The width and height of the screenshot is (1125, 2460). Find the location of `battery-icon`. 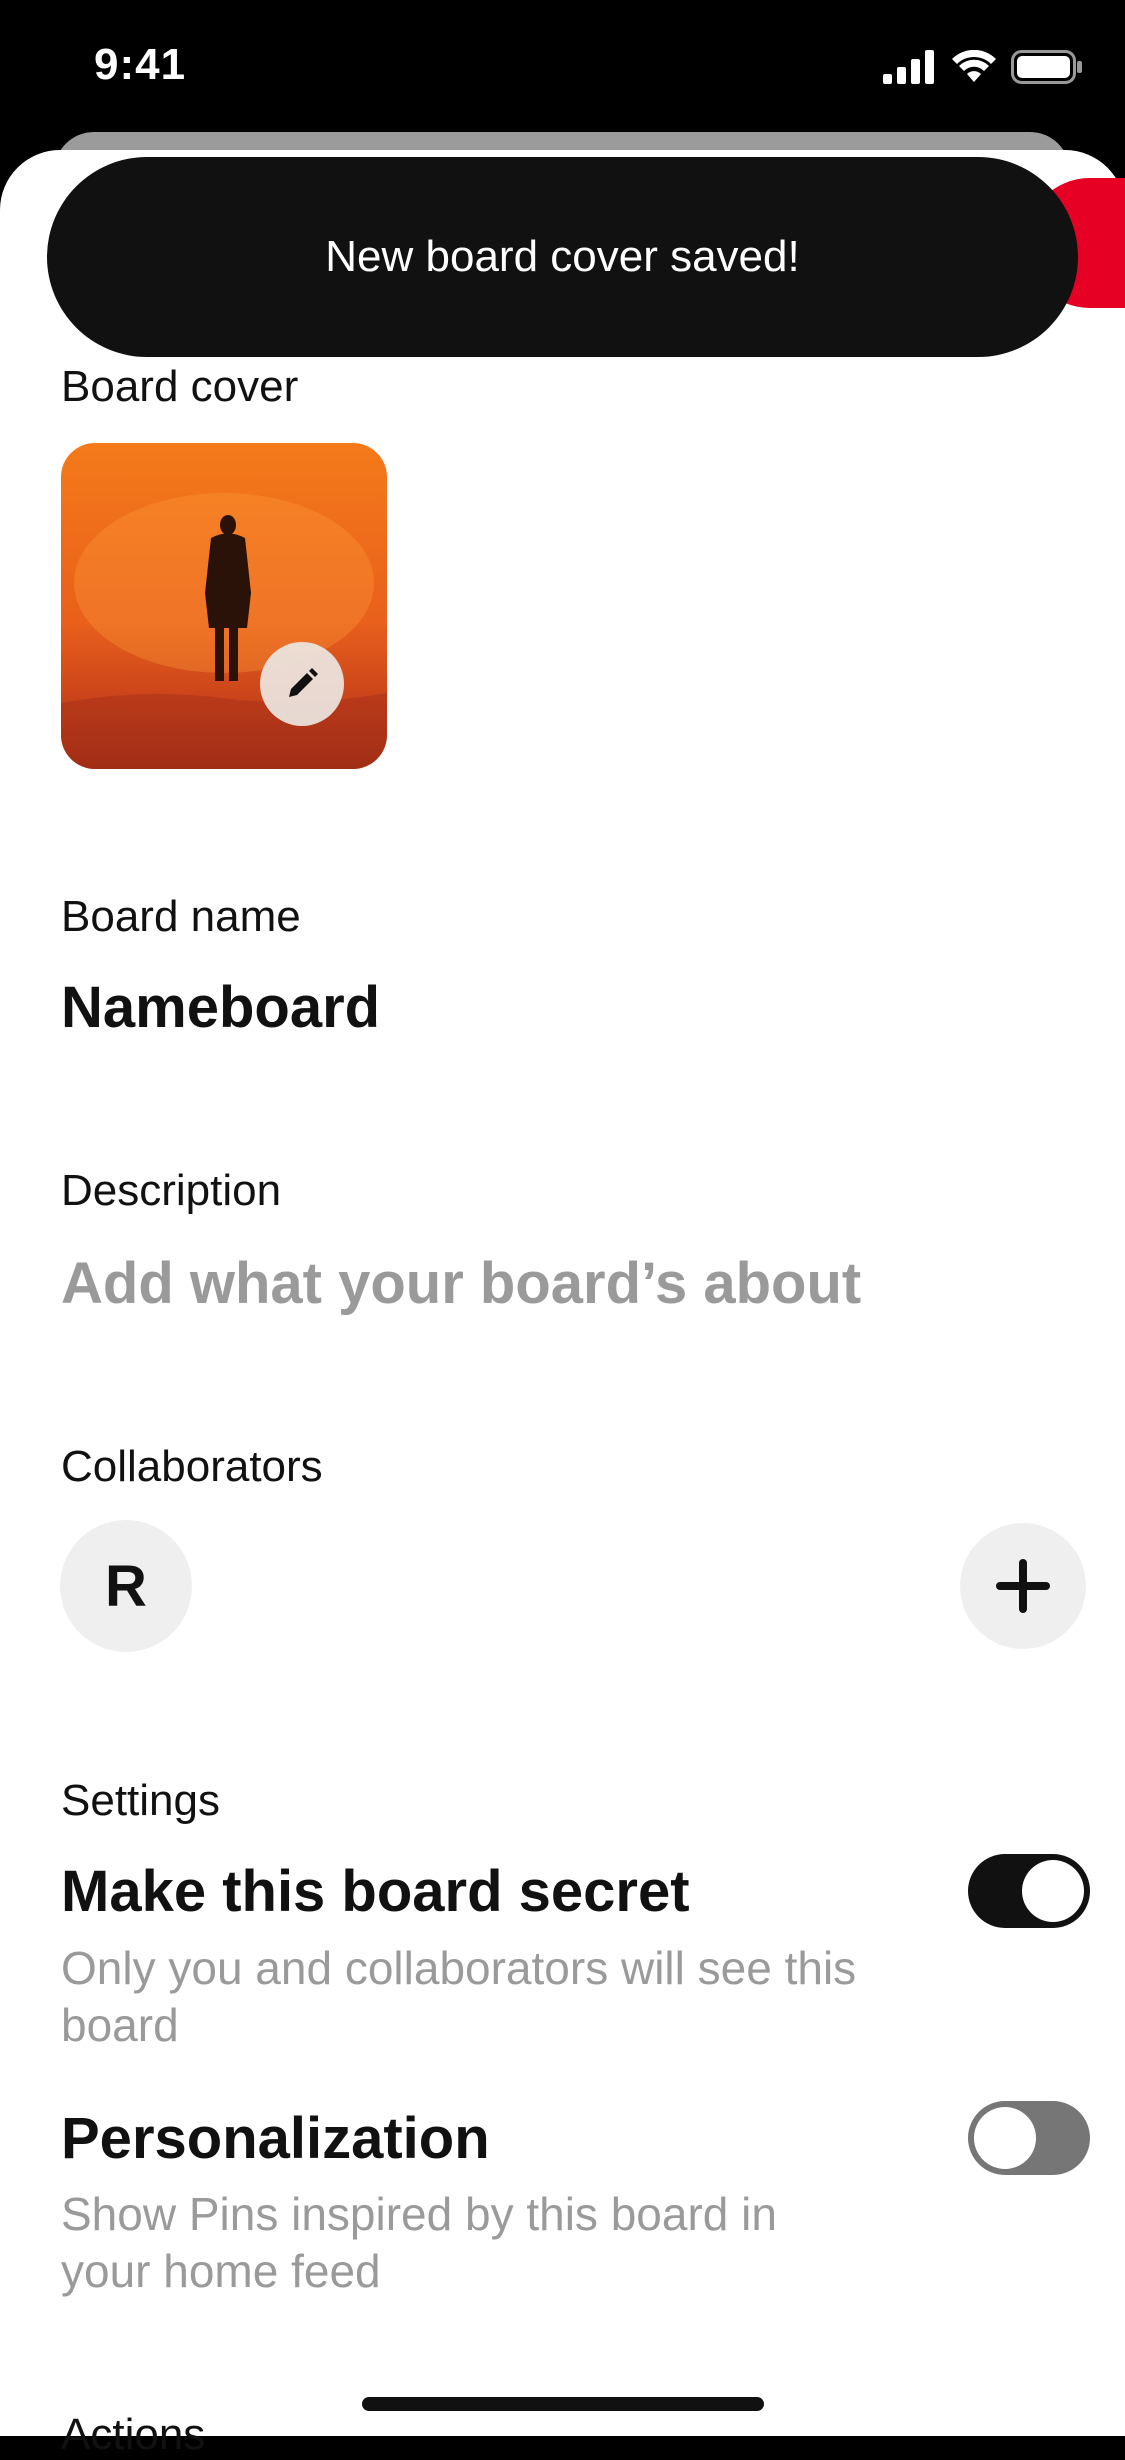

battery-icon is located at coordinates (1046, 67).